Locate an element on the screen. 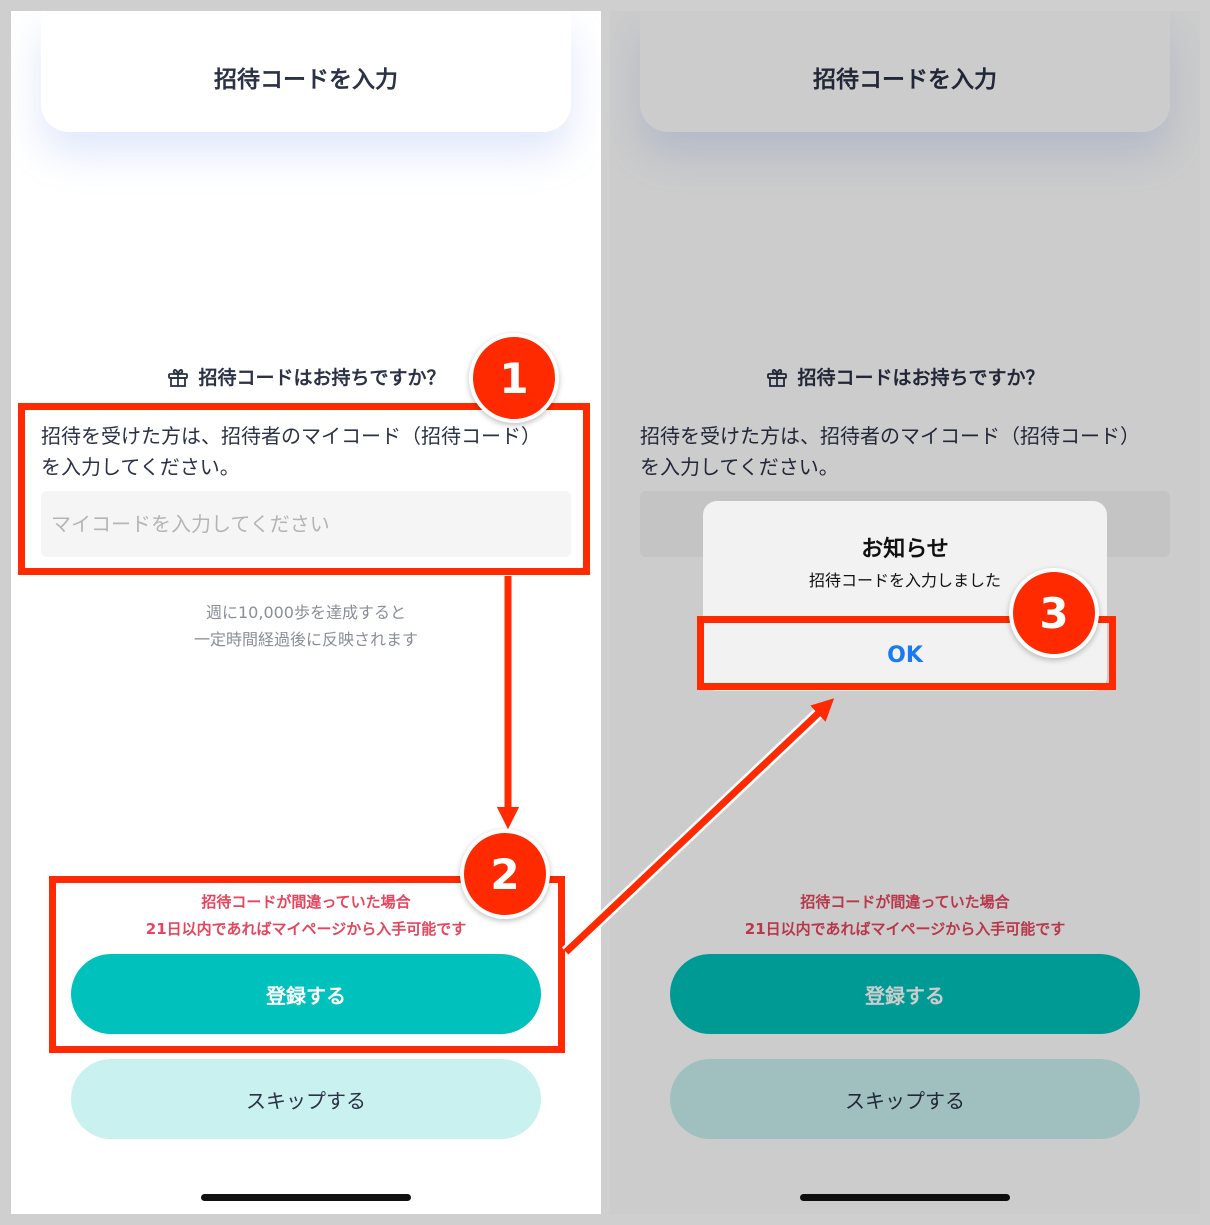 The image size is (1210, 1225). step-badge-1: 1 is located at coordinates (514, 378).